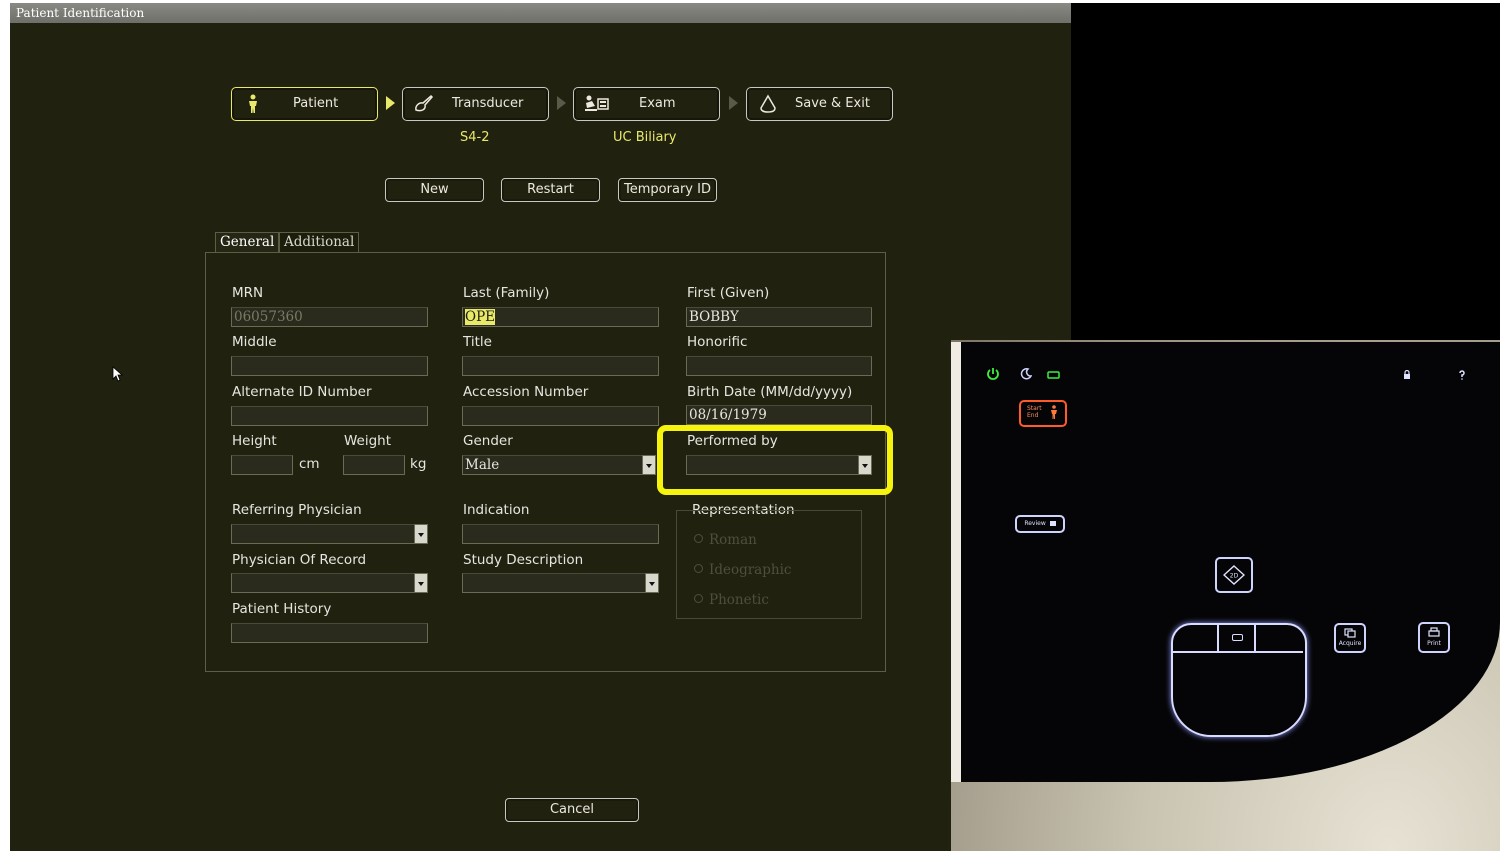 Image resolution: width=1500 pixels, height=851 pixels. What do you see at coordinates (254, 441) in the screenshot?
I see `height-label: Height` at bounding box center [254, 441].